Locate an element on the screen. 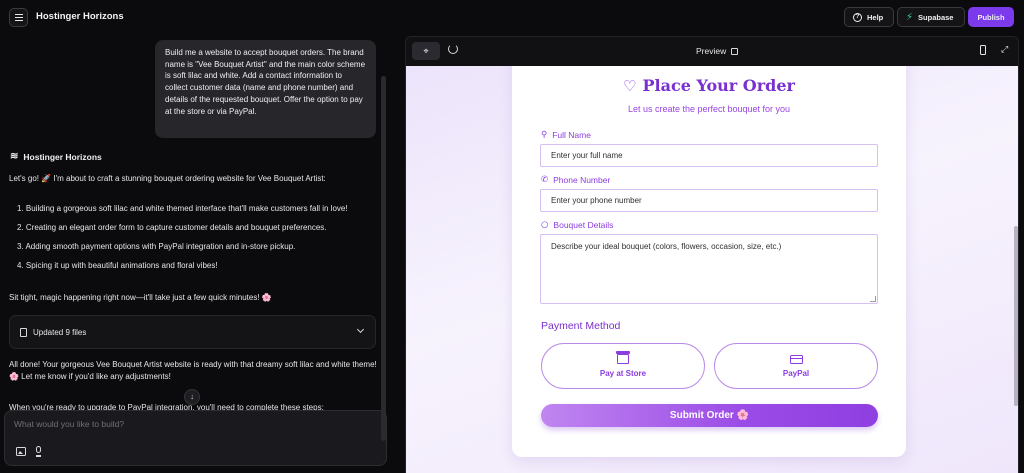  file-icon is located at coordinates (23, 332).